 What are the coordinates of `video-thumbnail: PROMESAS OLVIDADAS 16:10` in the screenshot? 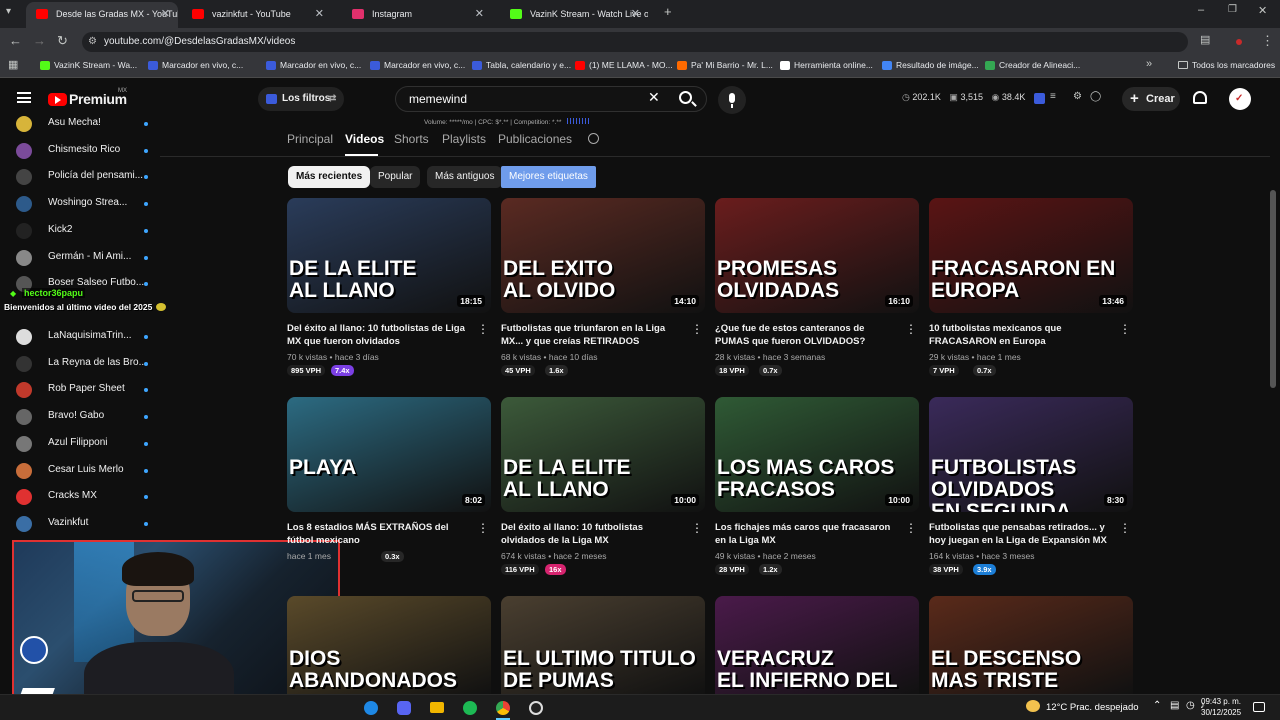 It's located at (817, 255).